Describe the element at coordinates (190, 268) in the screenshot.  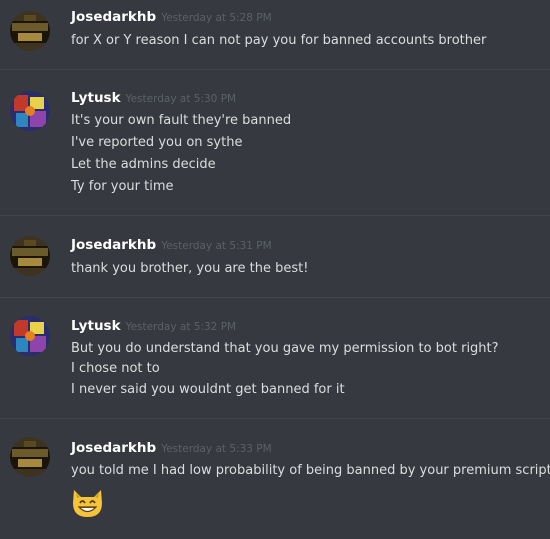
I see `message-text: thank you brother, you are the best!` at that location.